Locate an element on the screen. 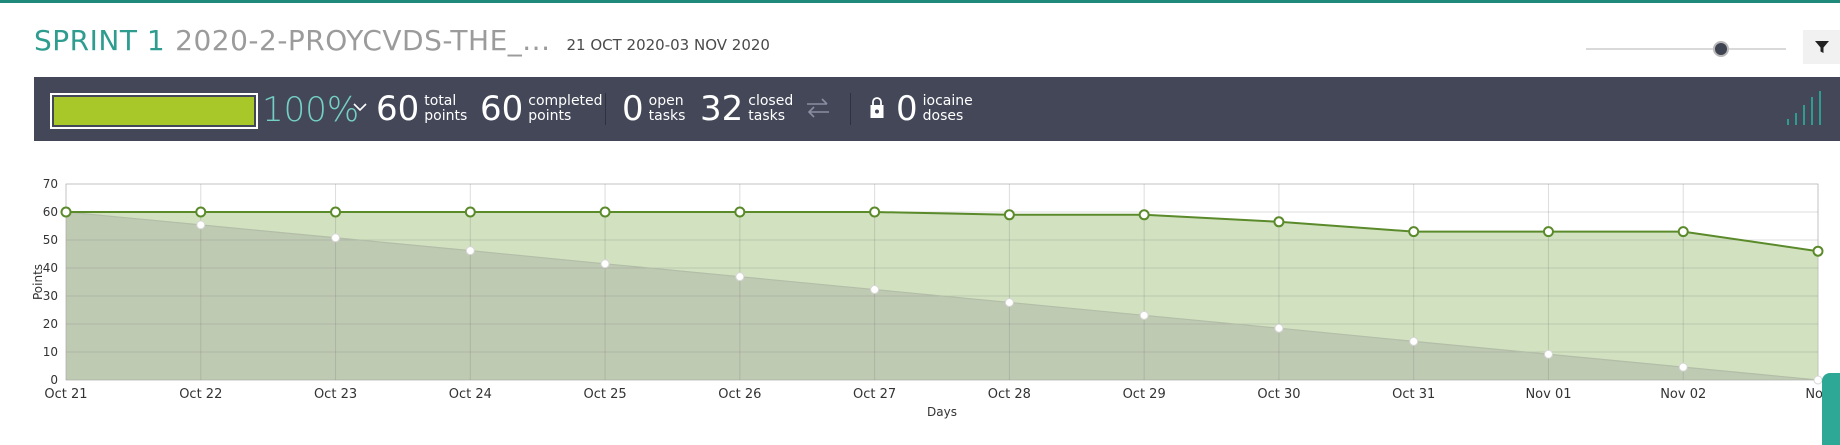  y-axis-label: Points is located at coordinates (38, 282).